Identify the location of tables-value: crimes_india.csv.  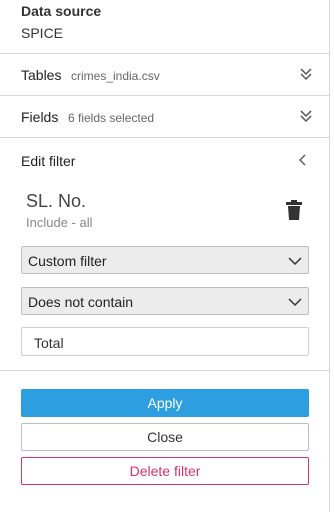
(115, 76).